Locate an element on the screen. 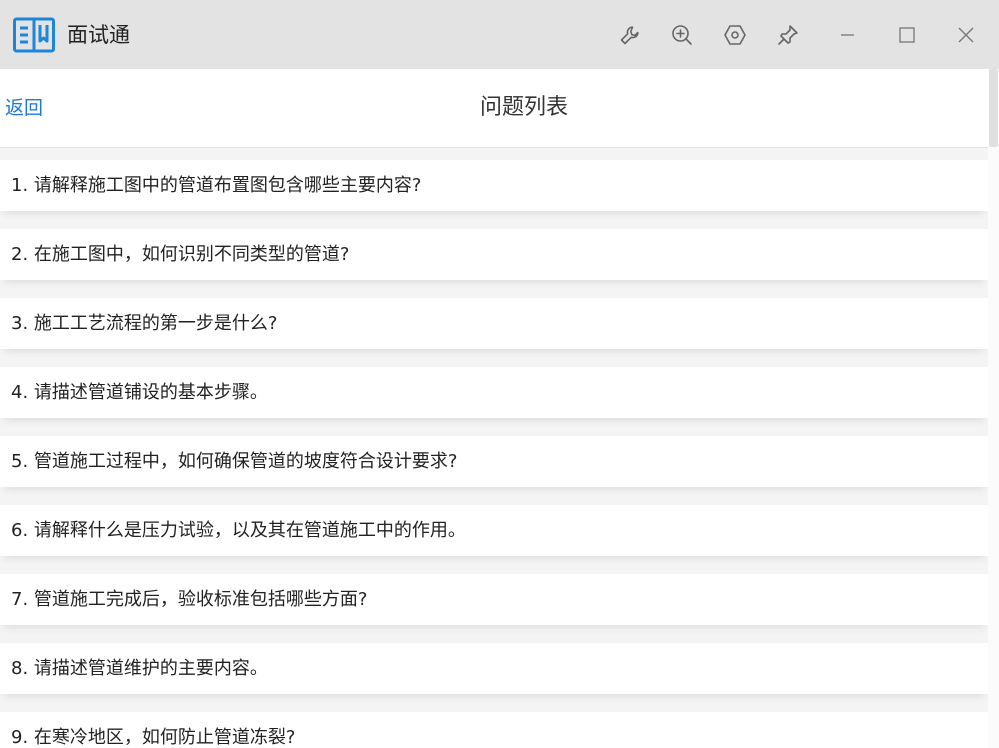  vertical-scrollbar is located at coordinates (993, 408).